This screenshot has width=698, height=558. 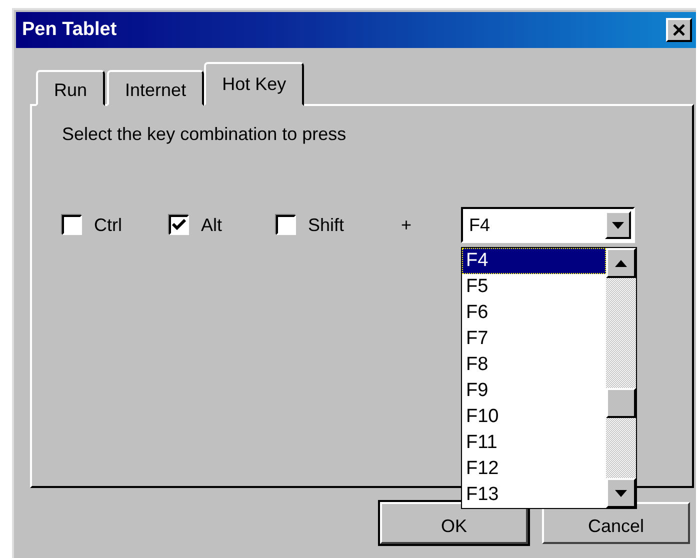 What do you see at coordinates (69, 30) in the screenshot?
I see `window-title: Pen Tablet` at bounding box center [69, 30].